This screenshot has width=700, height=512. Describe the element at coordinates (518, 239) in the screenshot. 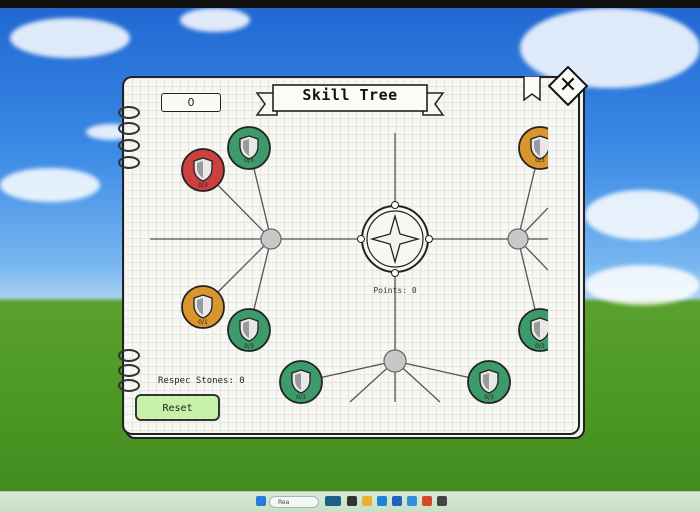

I see `right-hub` at that location.